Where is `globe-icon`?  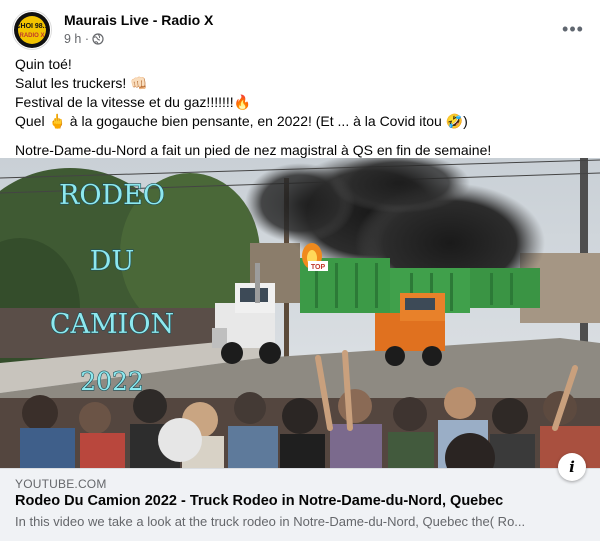
globe-icon is located at coordinates (98, 39).